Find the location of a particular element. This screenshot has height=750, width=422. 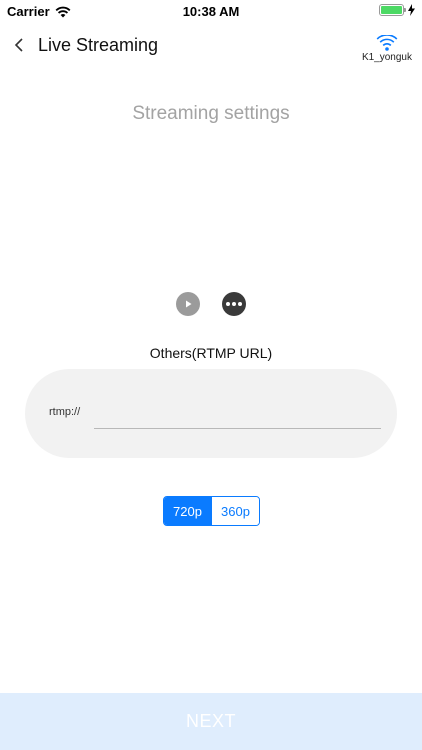

play-triangle-icon is located at coordinates (189, 304).